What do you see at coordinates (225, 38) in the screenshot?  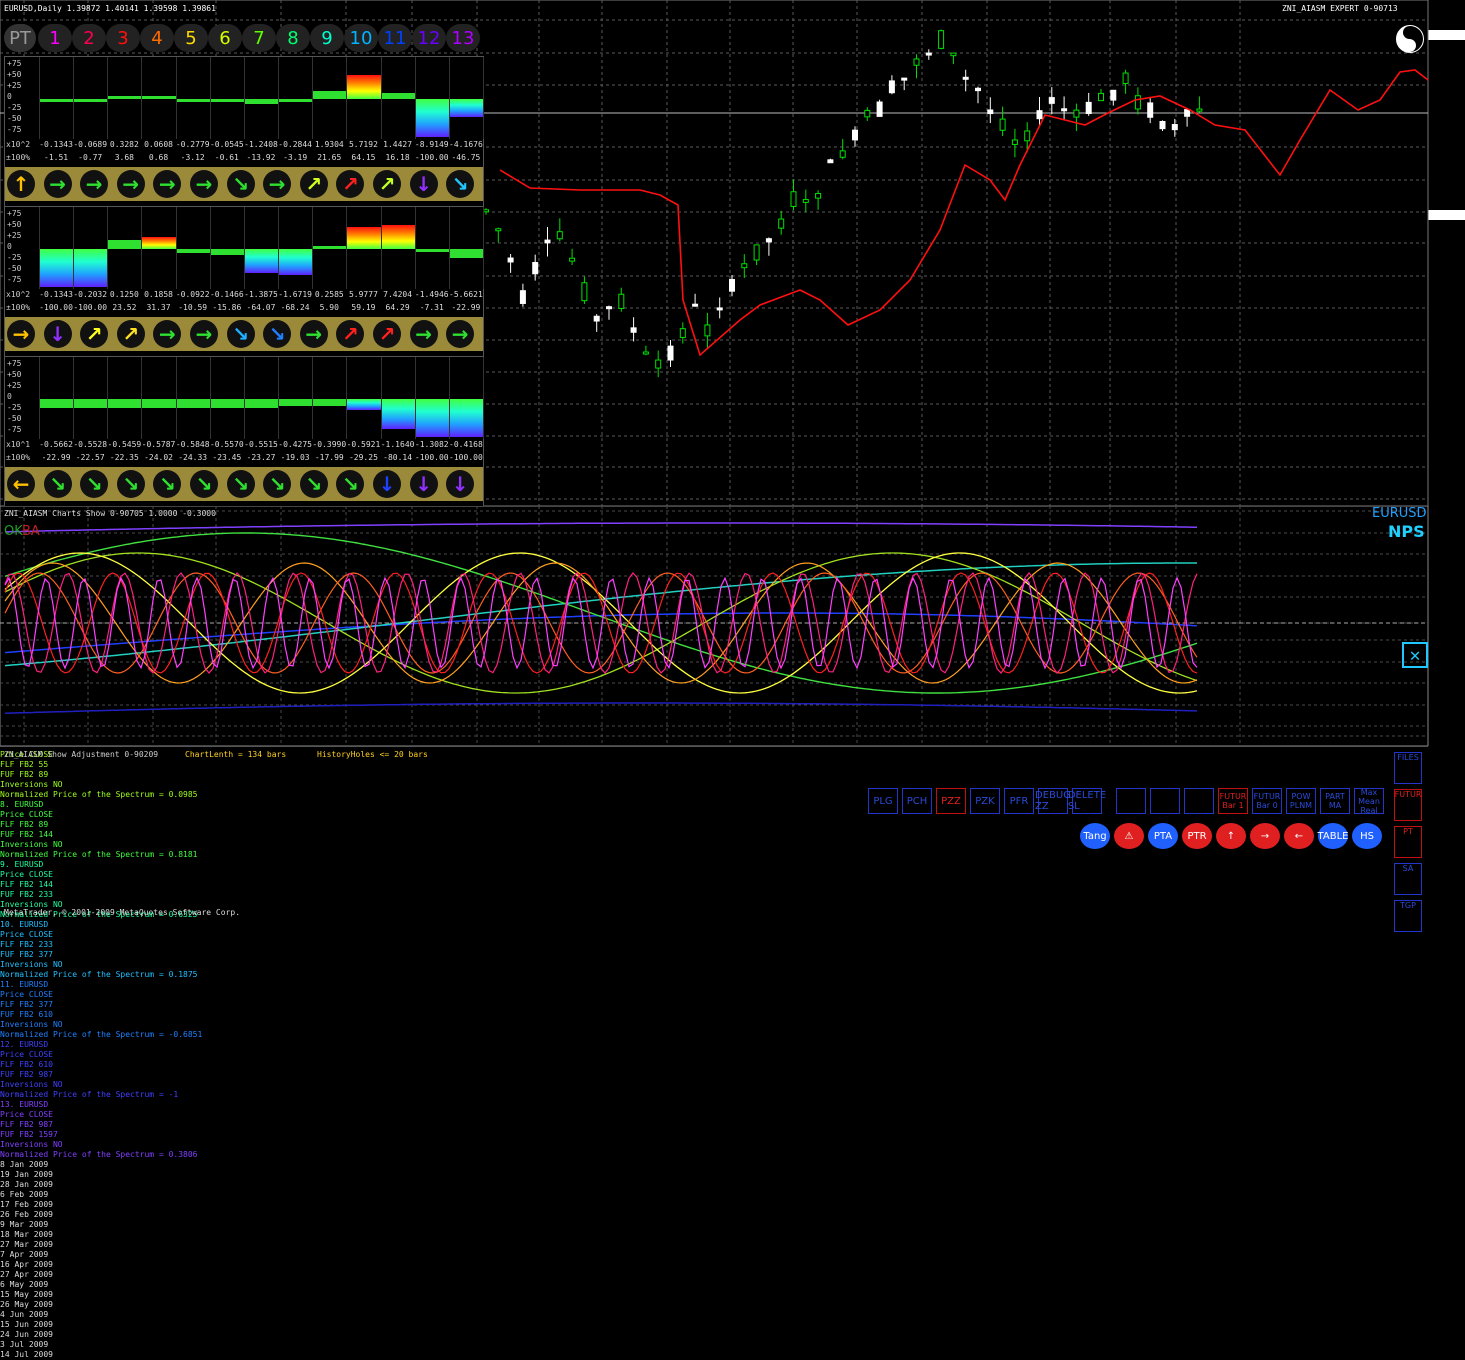 I see `spectrum-number-6: 6` at bounding box center [225, 38].